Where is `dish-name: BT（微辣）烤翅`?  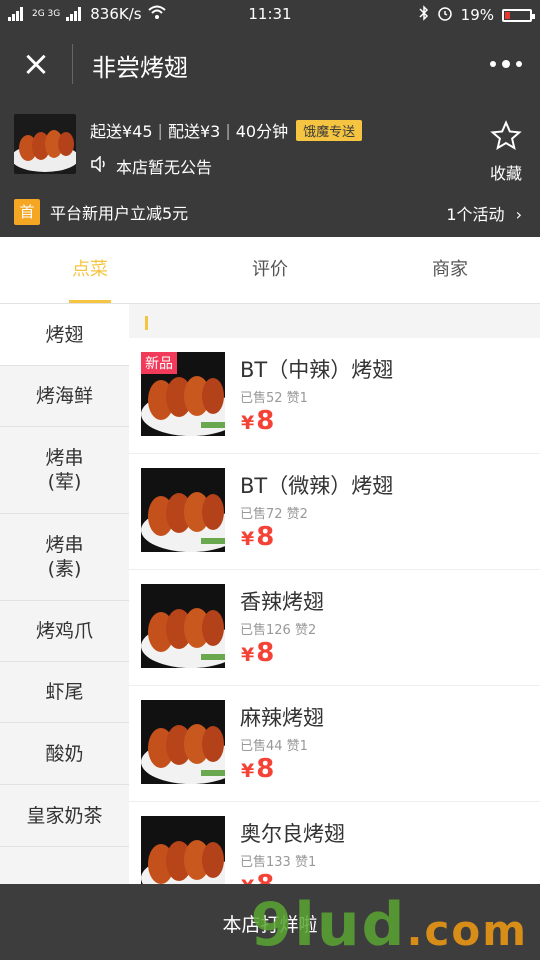 dish-name: BT（微辣）烤翅 is located at coordinates (317, 486).